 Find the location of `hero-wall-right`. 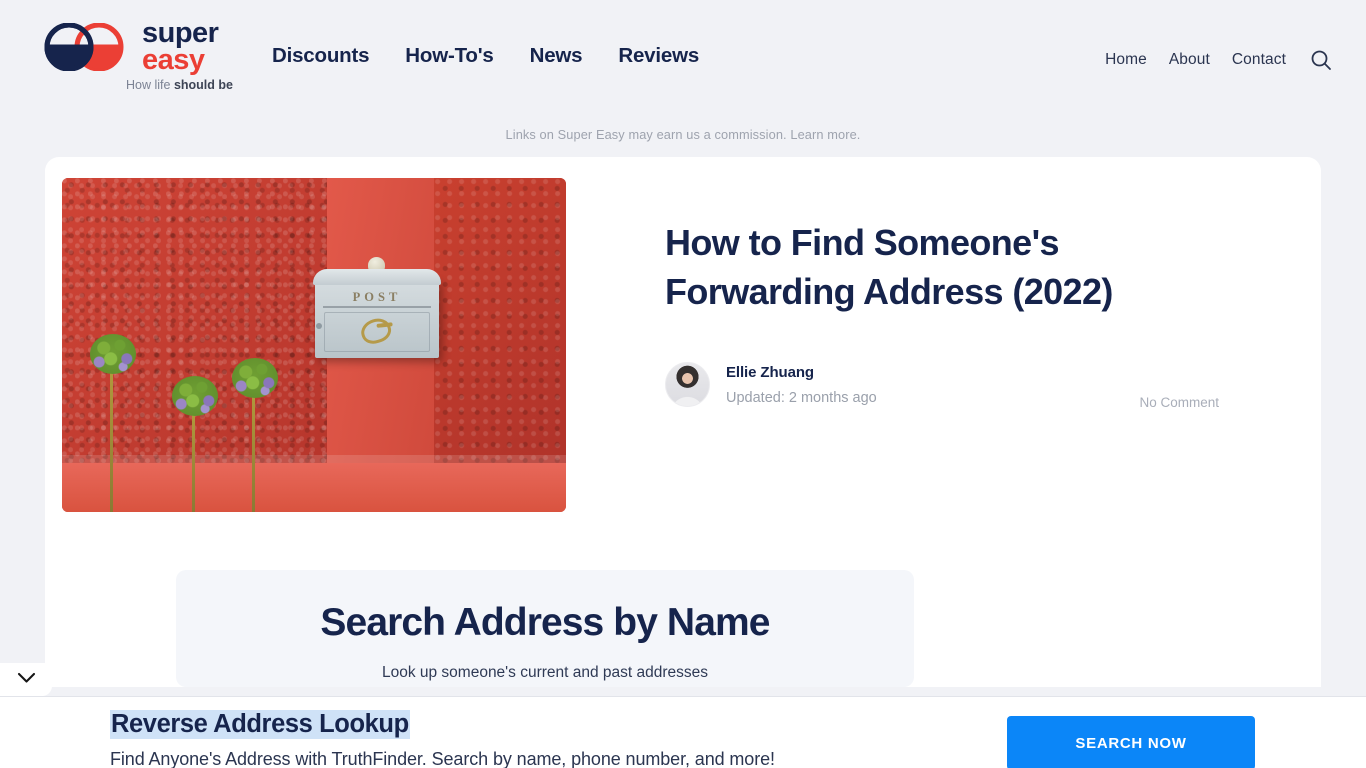

hero-wall-right is located at coordinates (500, 320).